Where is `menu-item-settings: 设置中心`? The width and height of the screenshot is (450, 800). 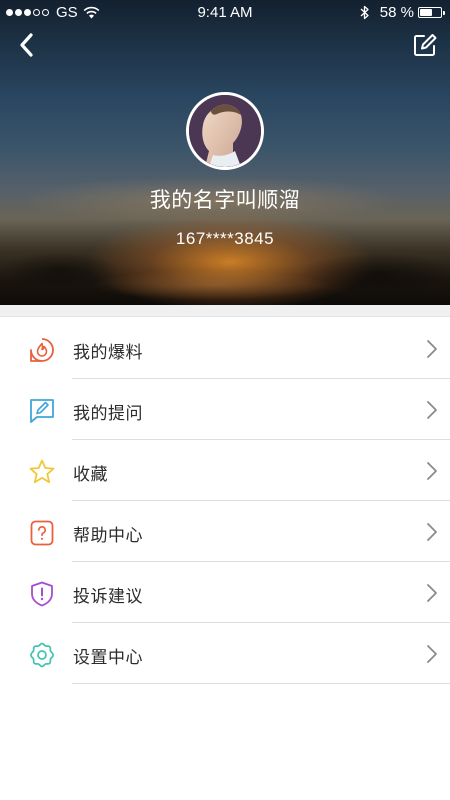
menu-item-settings: 设置中心 is located at coordinates (225, 653).